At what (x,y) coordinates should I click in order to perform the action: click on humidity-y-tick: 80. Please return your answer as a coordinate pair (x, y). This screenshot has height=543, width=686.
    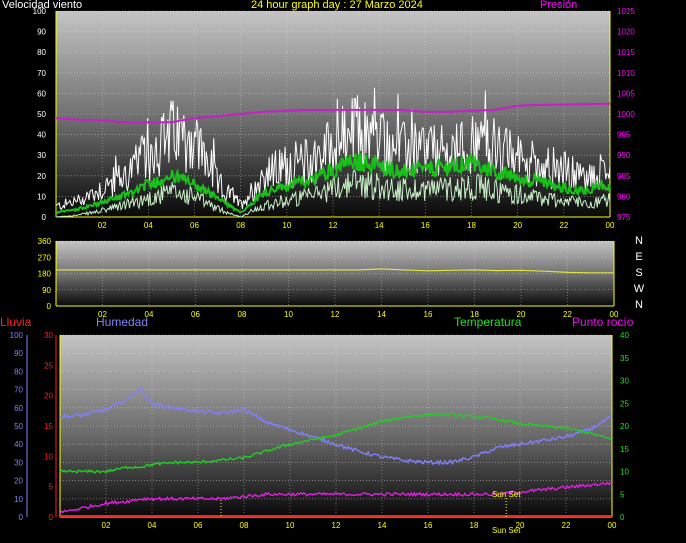
    Looking at the image, I should click on (18, 371).